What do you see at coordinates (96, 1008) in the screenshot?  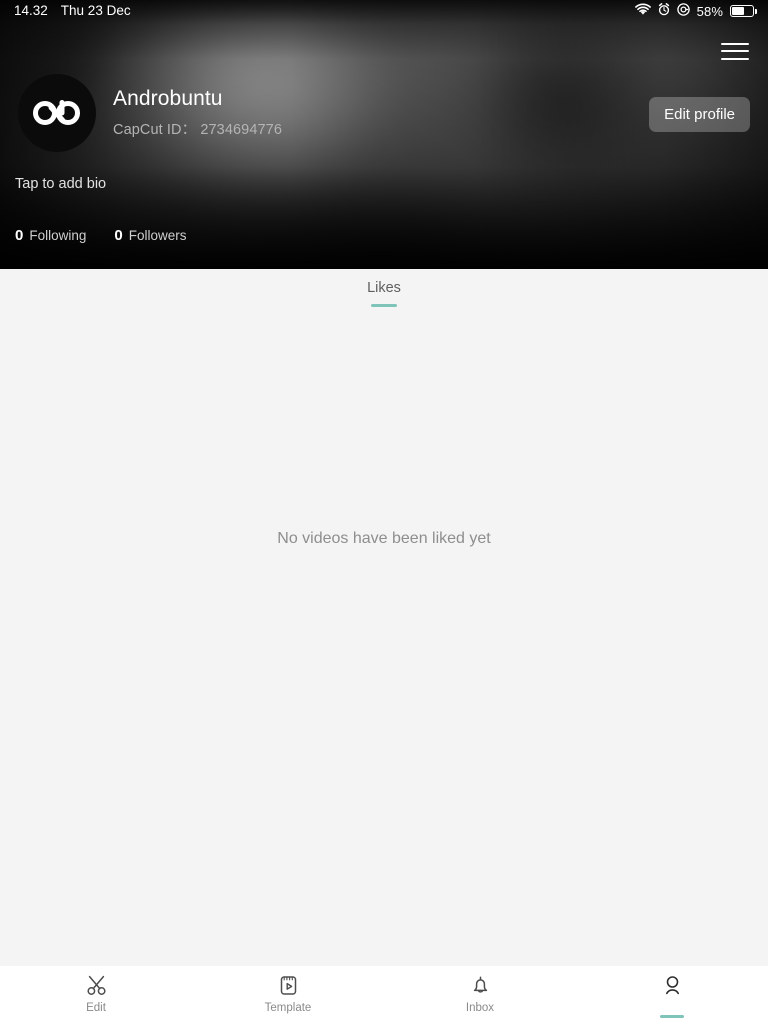 I see `nav-label-edit: Edit` at bounding box center [96, 1008].